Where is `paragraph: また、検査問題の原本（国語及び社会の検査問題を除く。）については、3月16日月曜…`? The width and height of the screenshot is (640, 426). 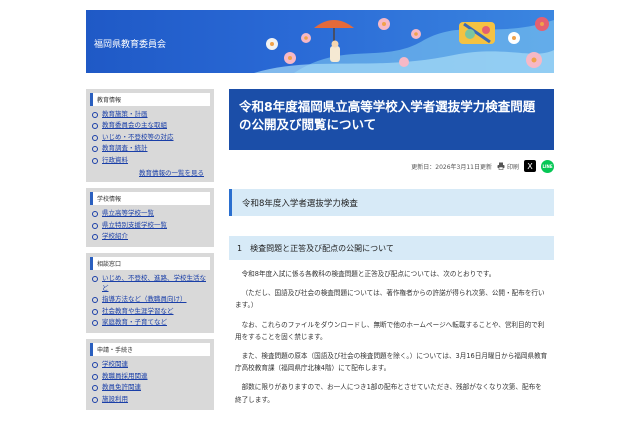 paragraph: また、検査問題の原本（国語及び社会の検査問題を除く。）については、3月16日月曜… is located at coordinates (391, 362).